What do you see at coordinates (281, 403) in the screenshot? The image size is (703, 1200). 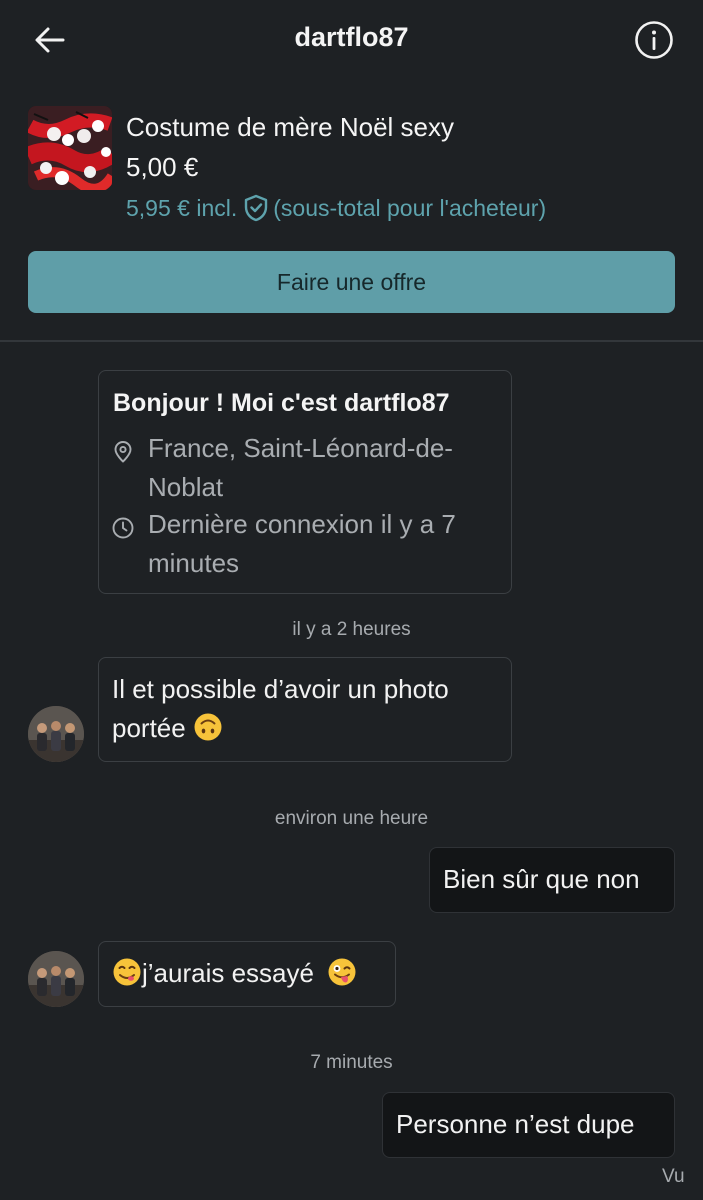 I see `profile-greeting: Bonjour ! Moi c'est dartflo87` at bounding box center [281, 403].